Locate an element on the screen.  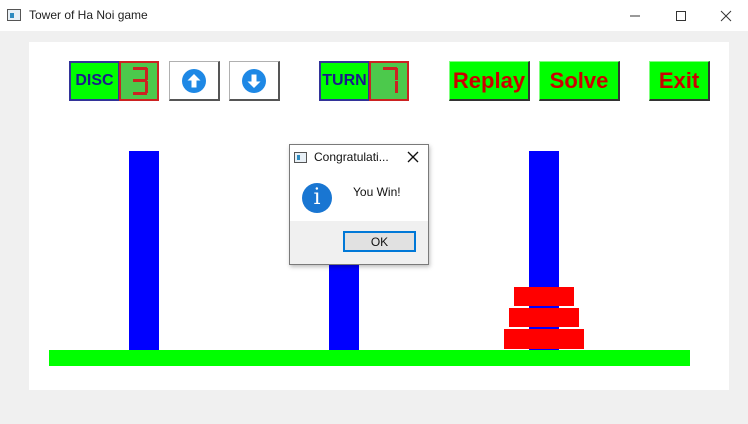
decrease-discs-button is located at coordinates (254, 81).